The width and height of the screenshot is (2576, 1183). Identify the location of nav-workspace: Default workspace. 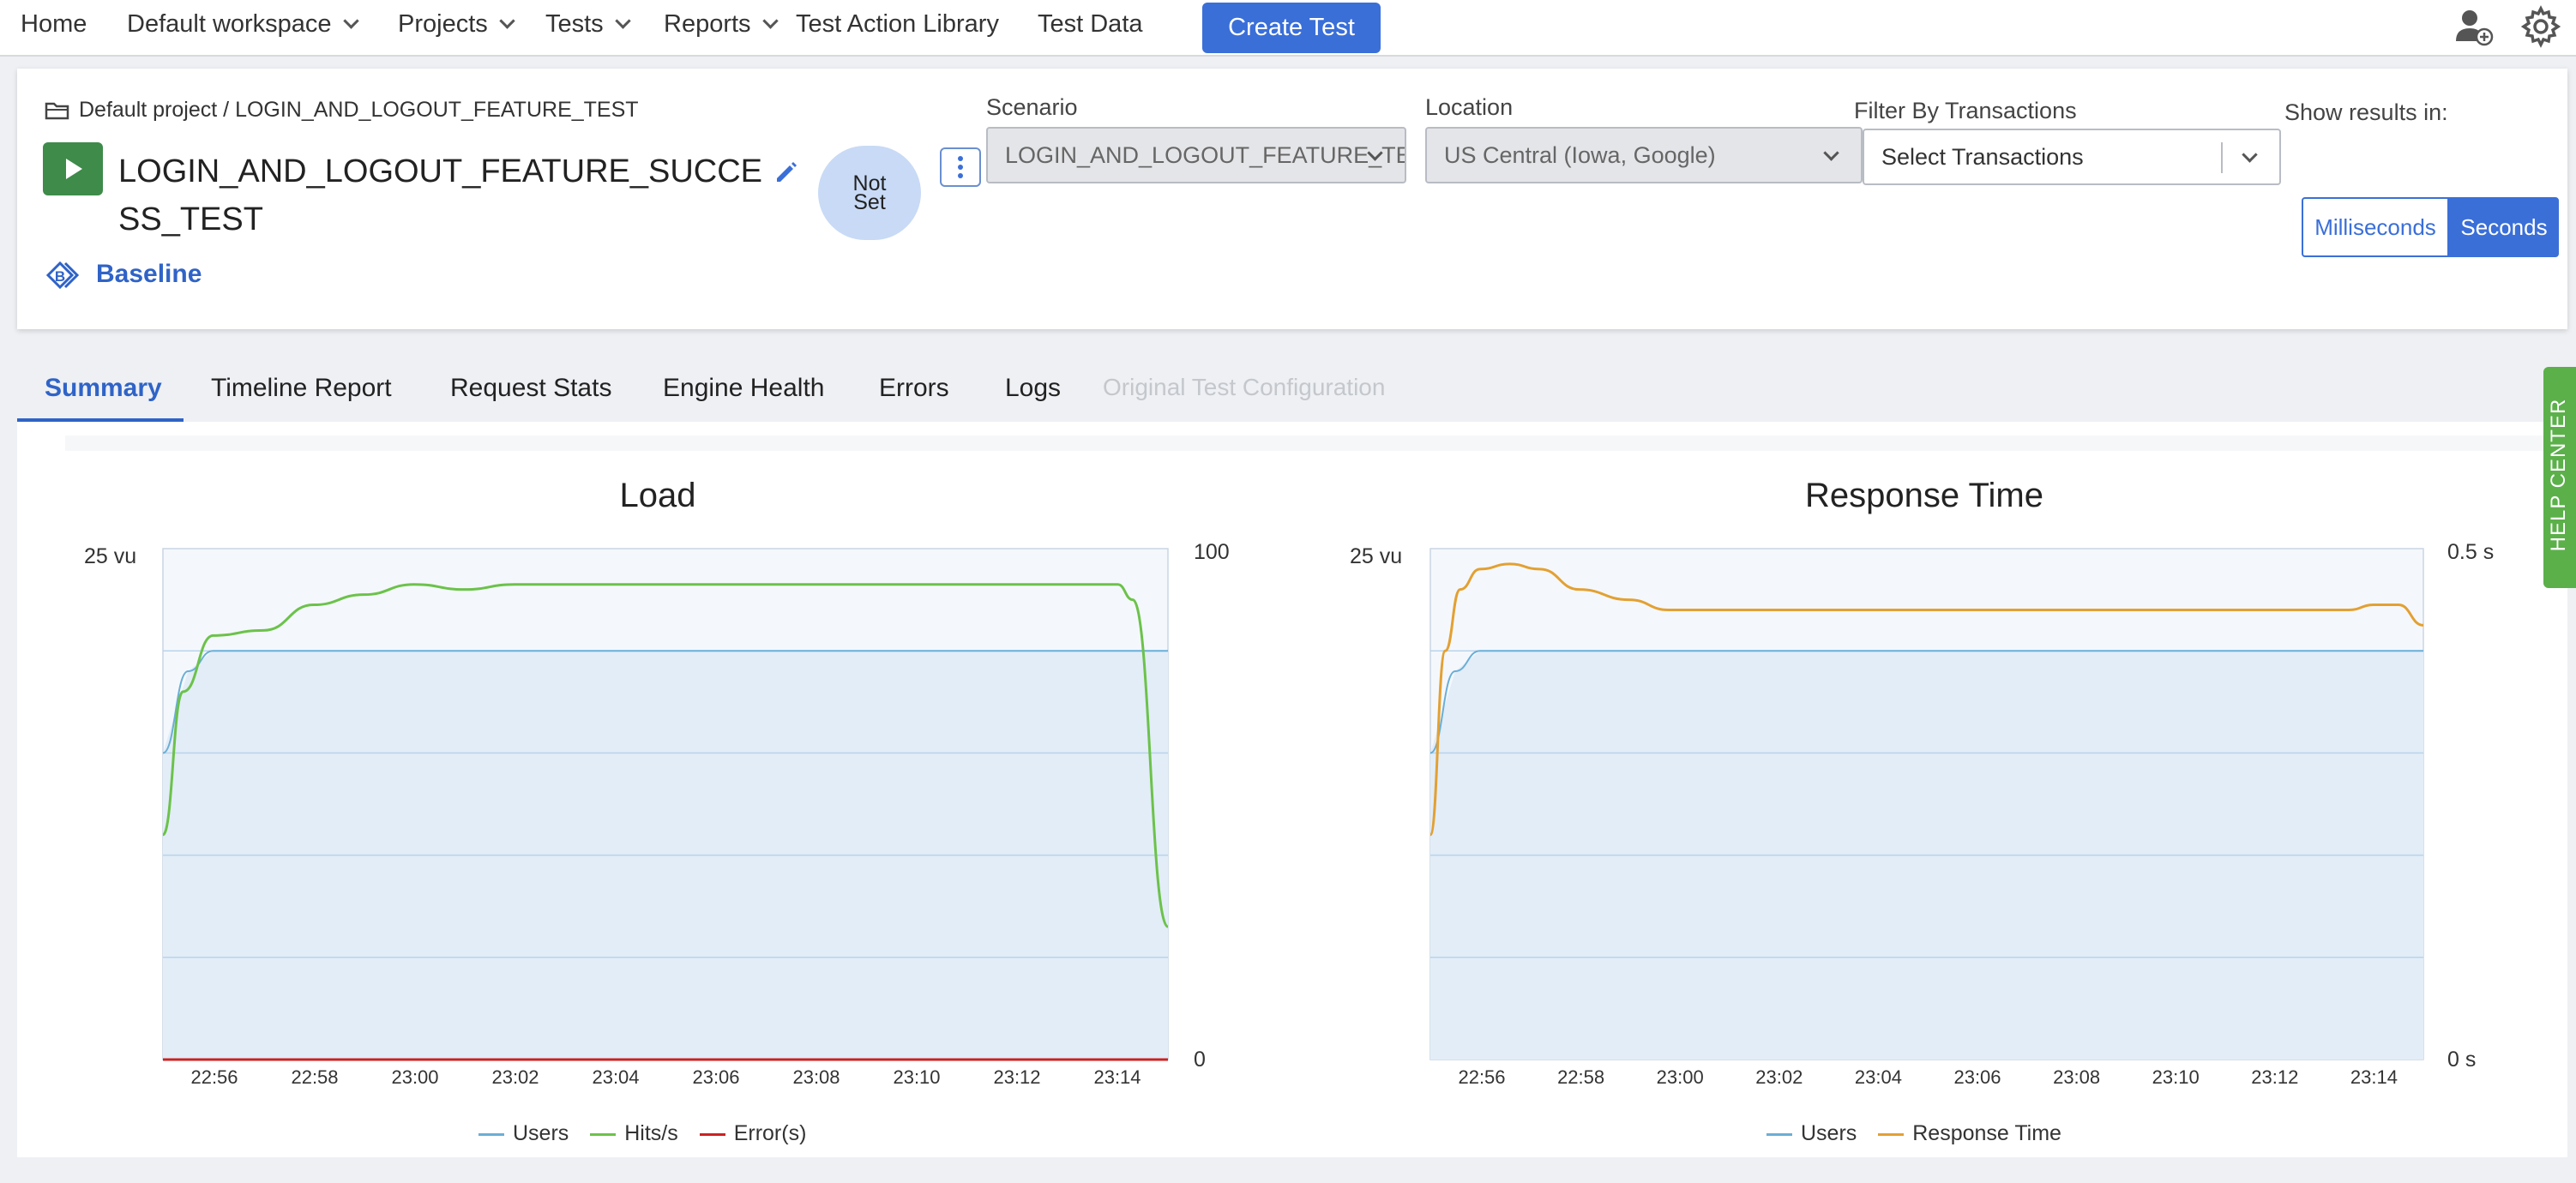
(243, 24).